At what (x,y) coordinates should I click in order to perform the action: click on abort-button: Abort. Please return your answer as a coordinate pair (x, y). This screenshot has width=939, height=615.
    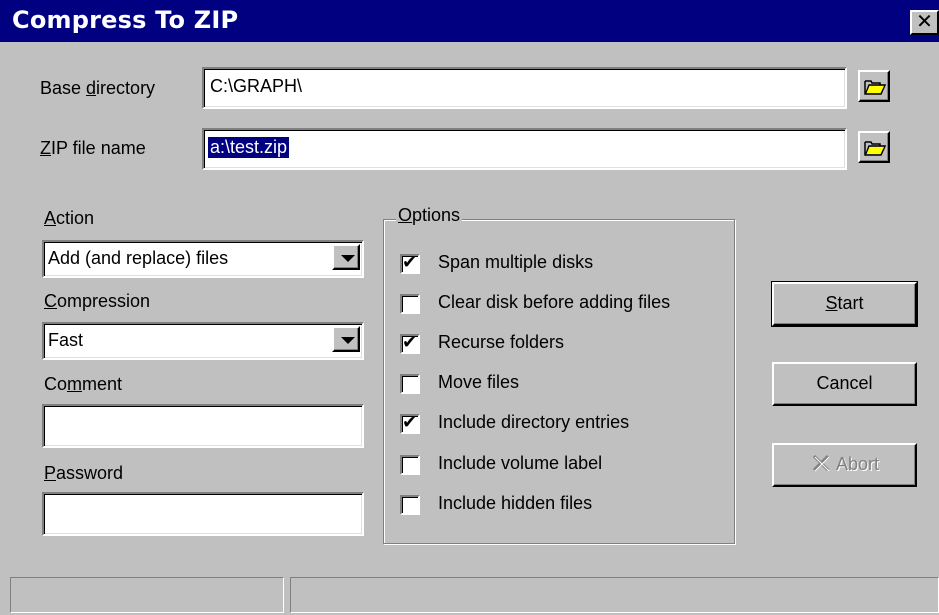
    Looking at the image, I should click on (844, 465).